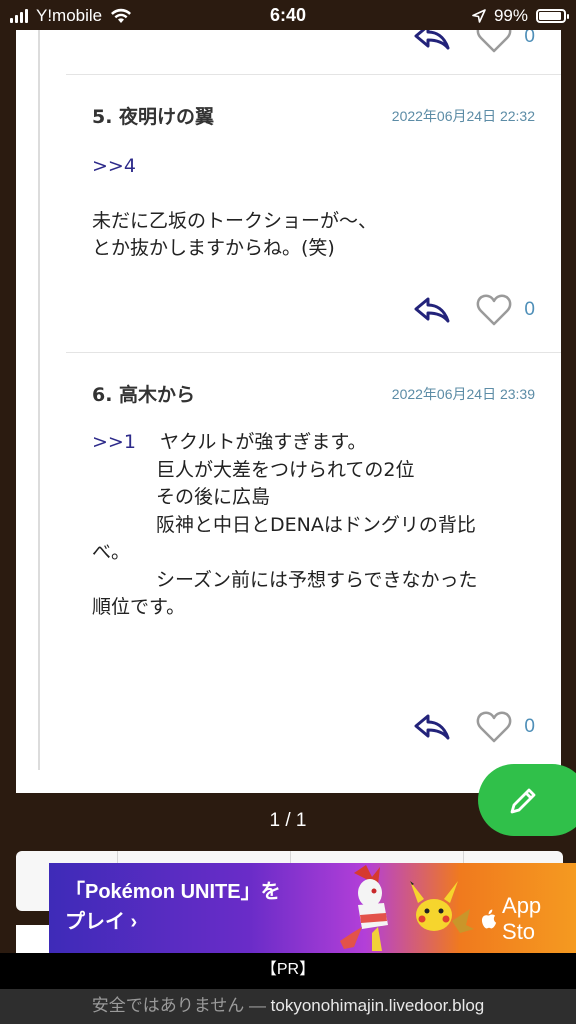 The width and height of the screenshot is (576, 1024). What do you see at coordinates (313, 115) in the screenshot?
I see `comment-header: 5. 夜明けの翼 2022年06月24日 22:32` at bounding box center [313, 115].